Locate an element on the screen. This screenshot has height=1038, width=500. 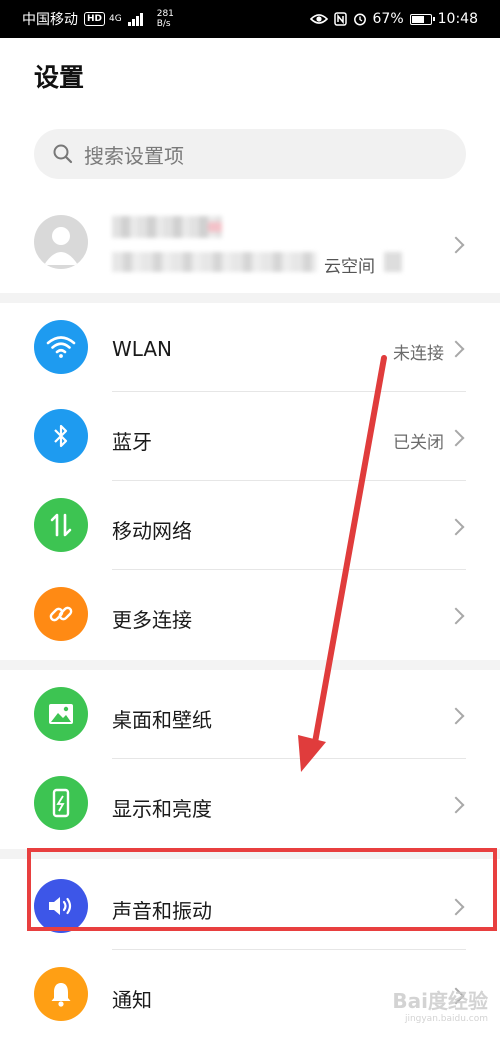
speed-unit: B/s is located at coordinates (163, 24).